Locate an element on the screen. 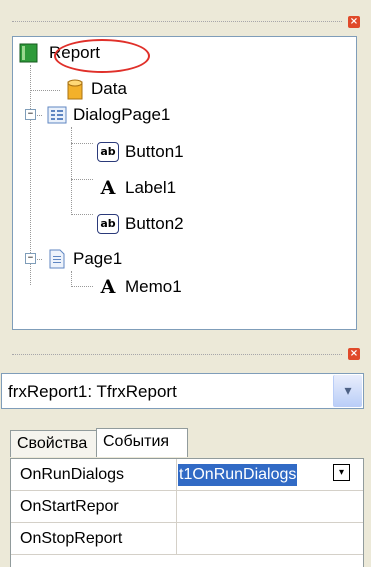 The height and width of the screenshot is (567, 371). report-icon is located at coordinates (29, 53).